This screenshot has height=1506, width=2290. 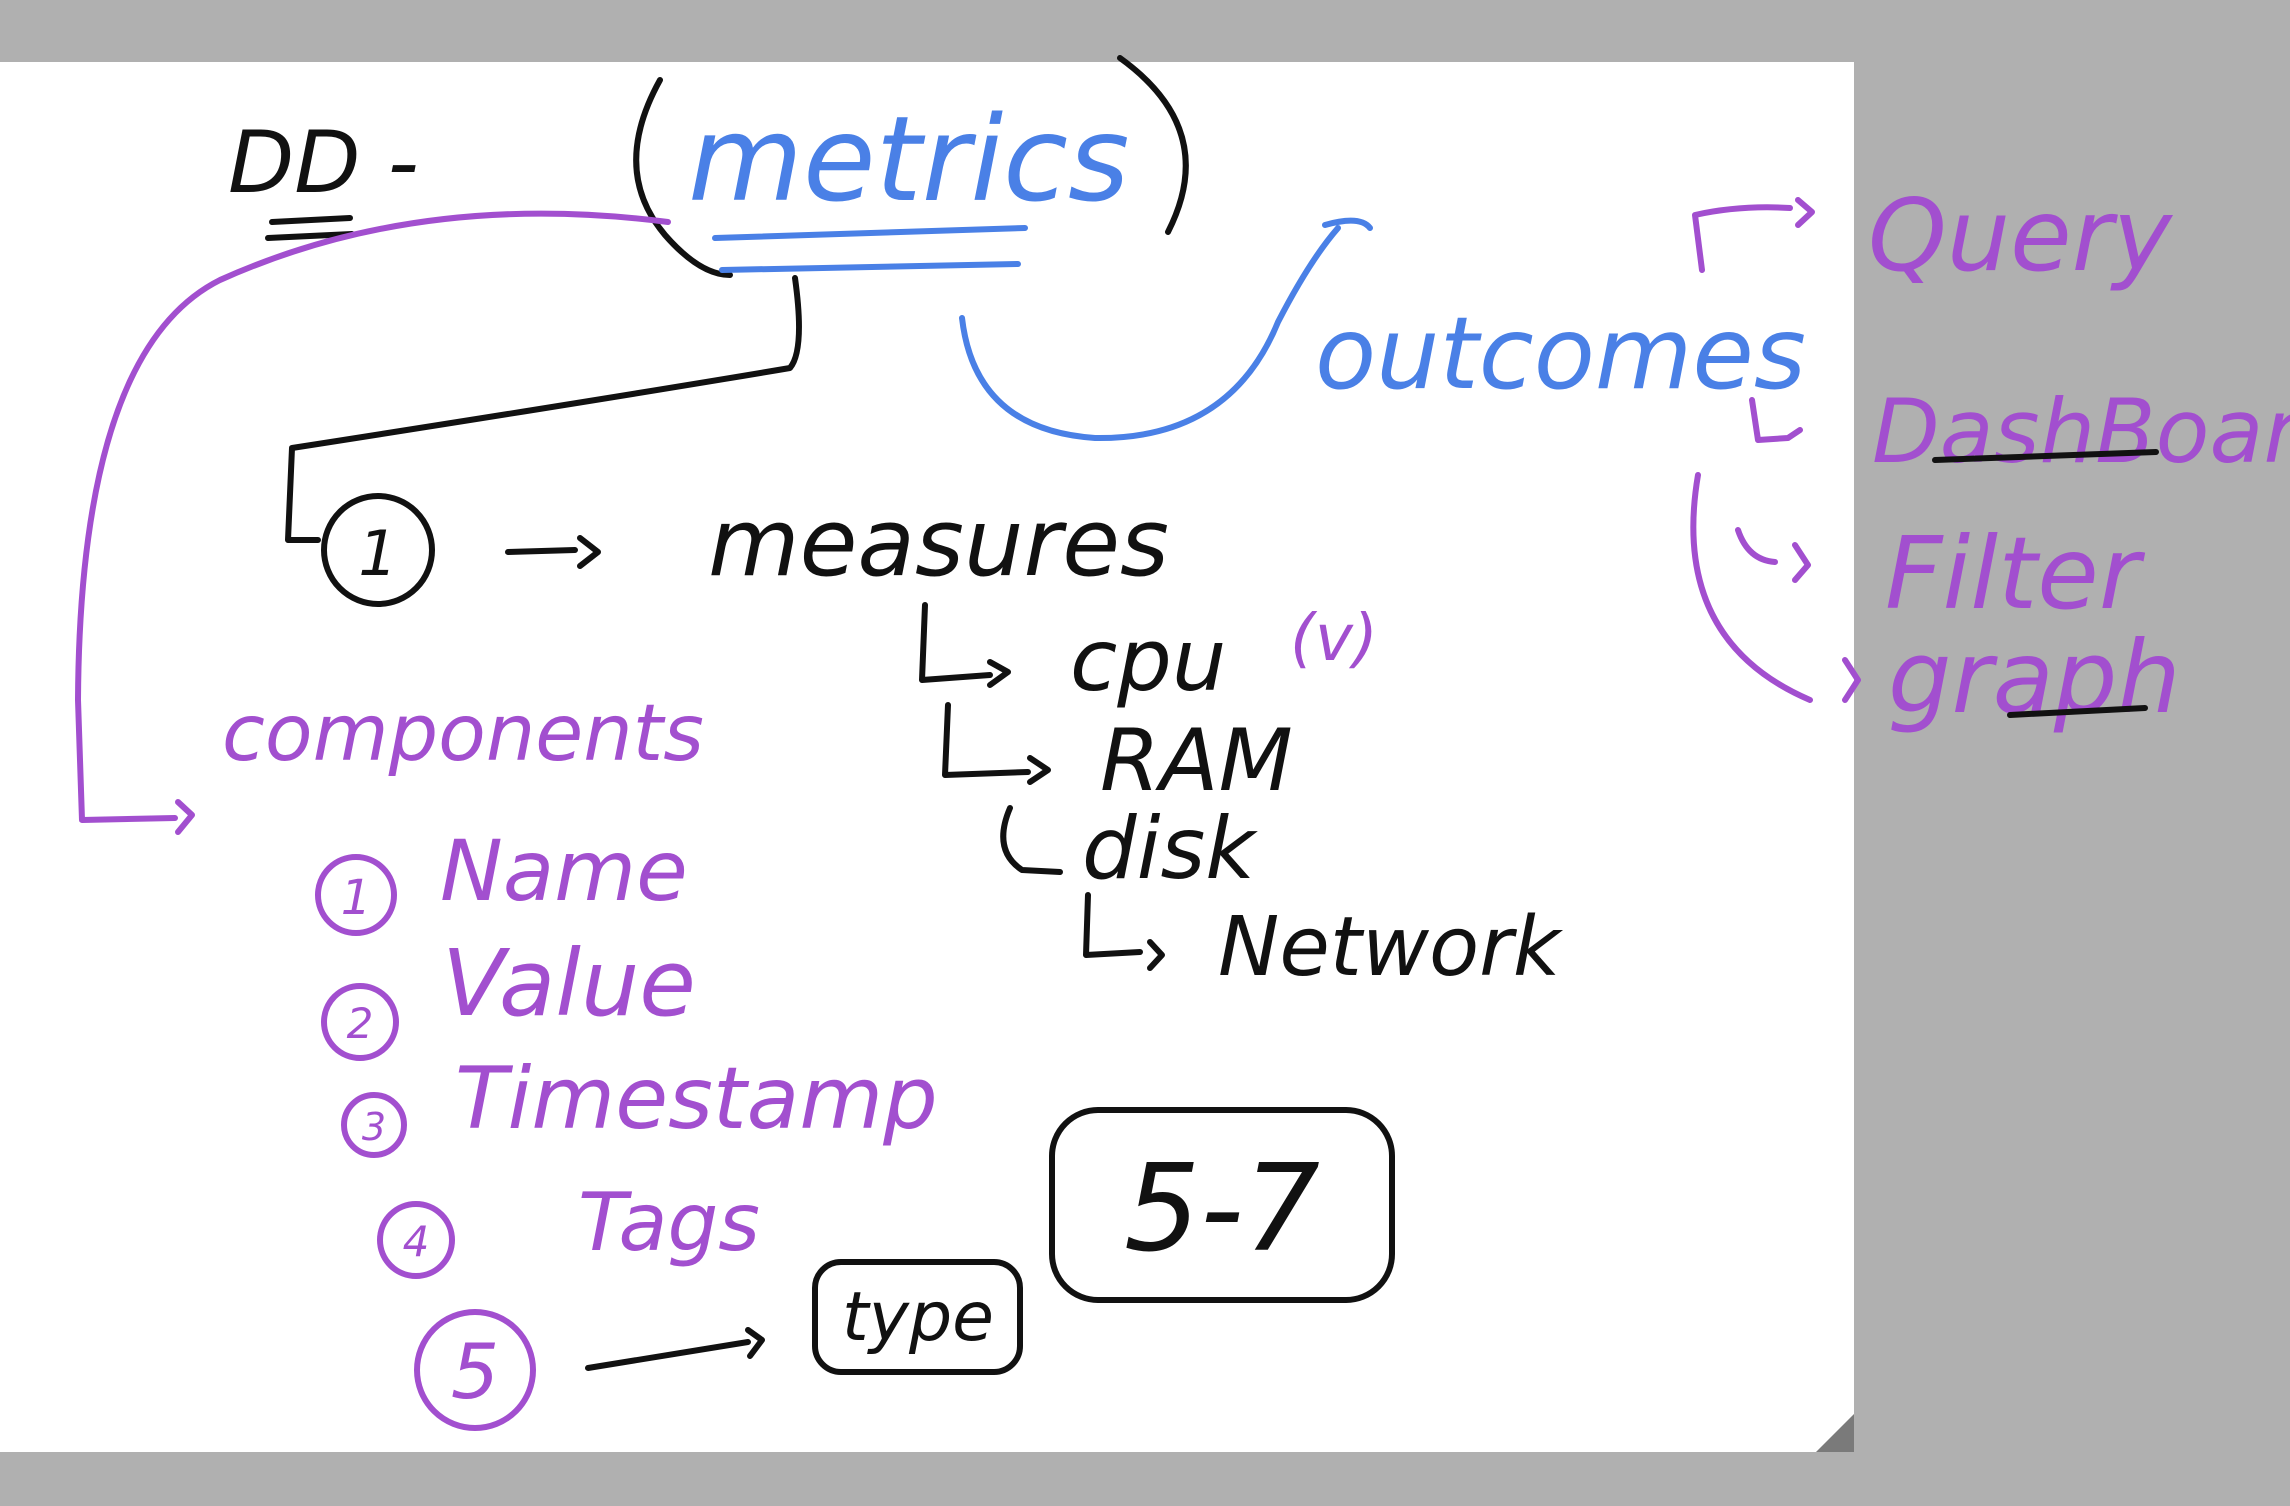 What do you see at coordinates (1170, 849) in the screenshot?
I see `measure-item-disk: disk` at bounding box center [1170, 849].